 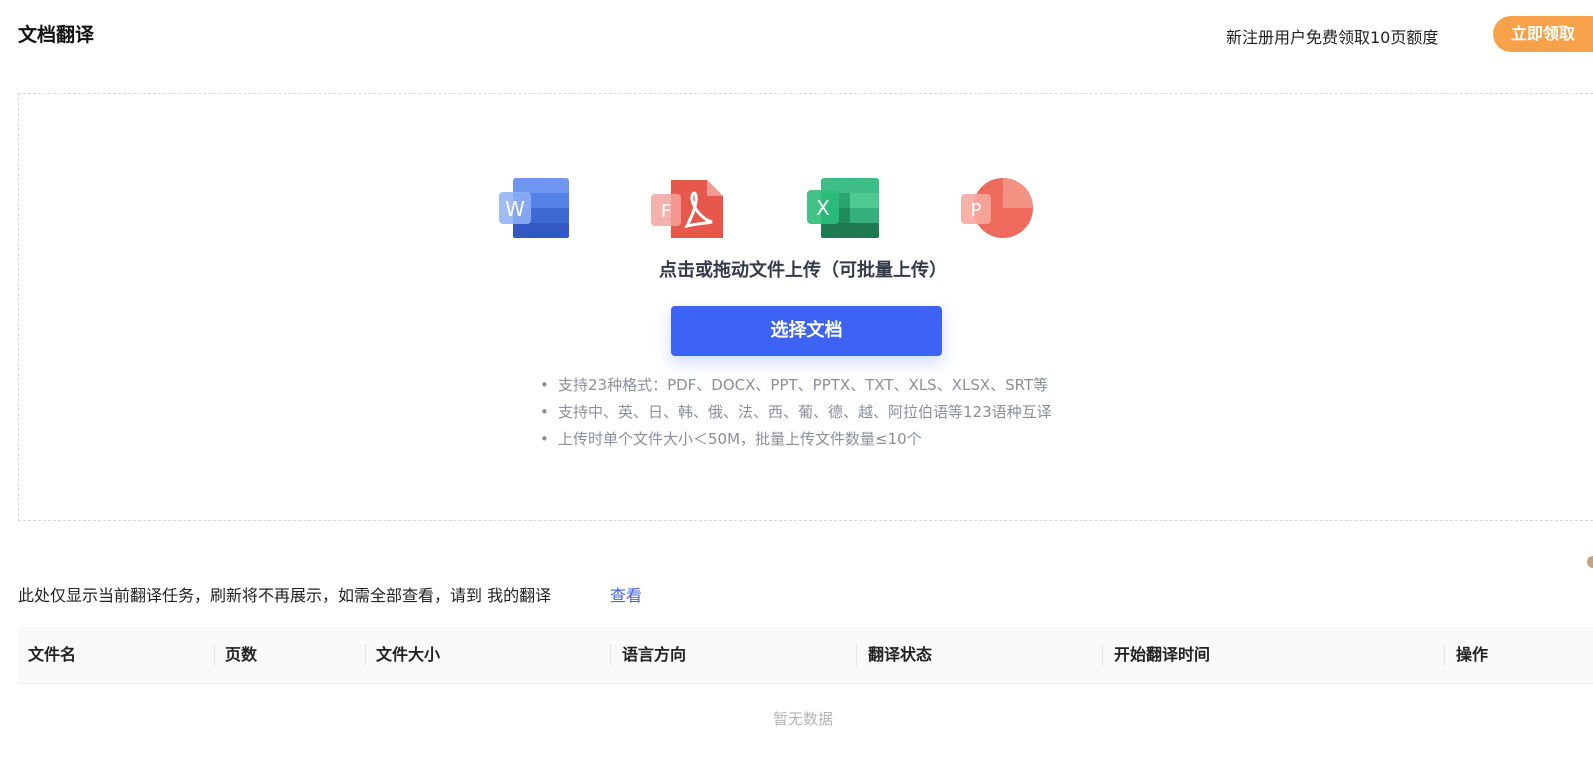 I want to click on column-translation-status: 翻译状态, so click(x=900, y=654).